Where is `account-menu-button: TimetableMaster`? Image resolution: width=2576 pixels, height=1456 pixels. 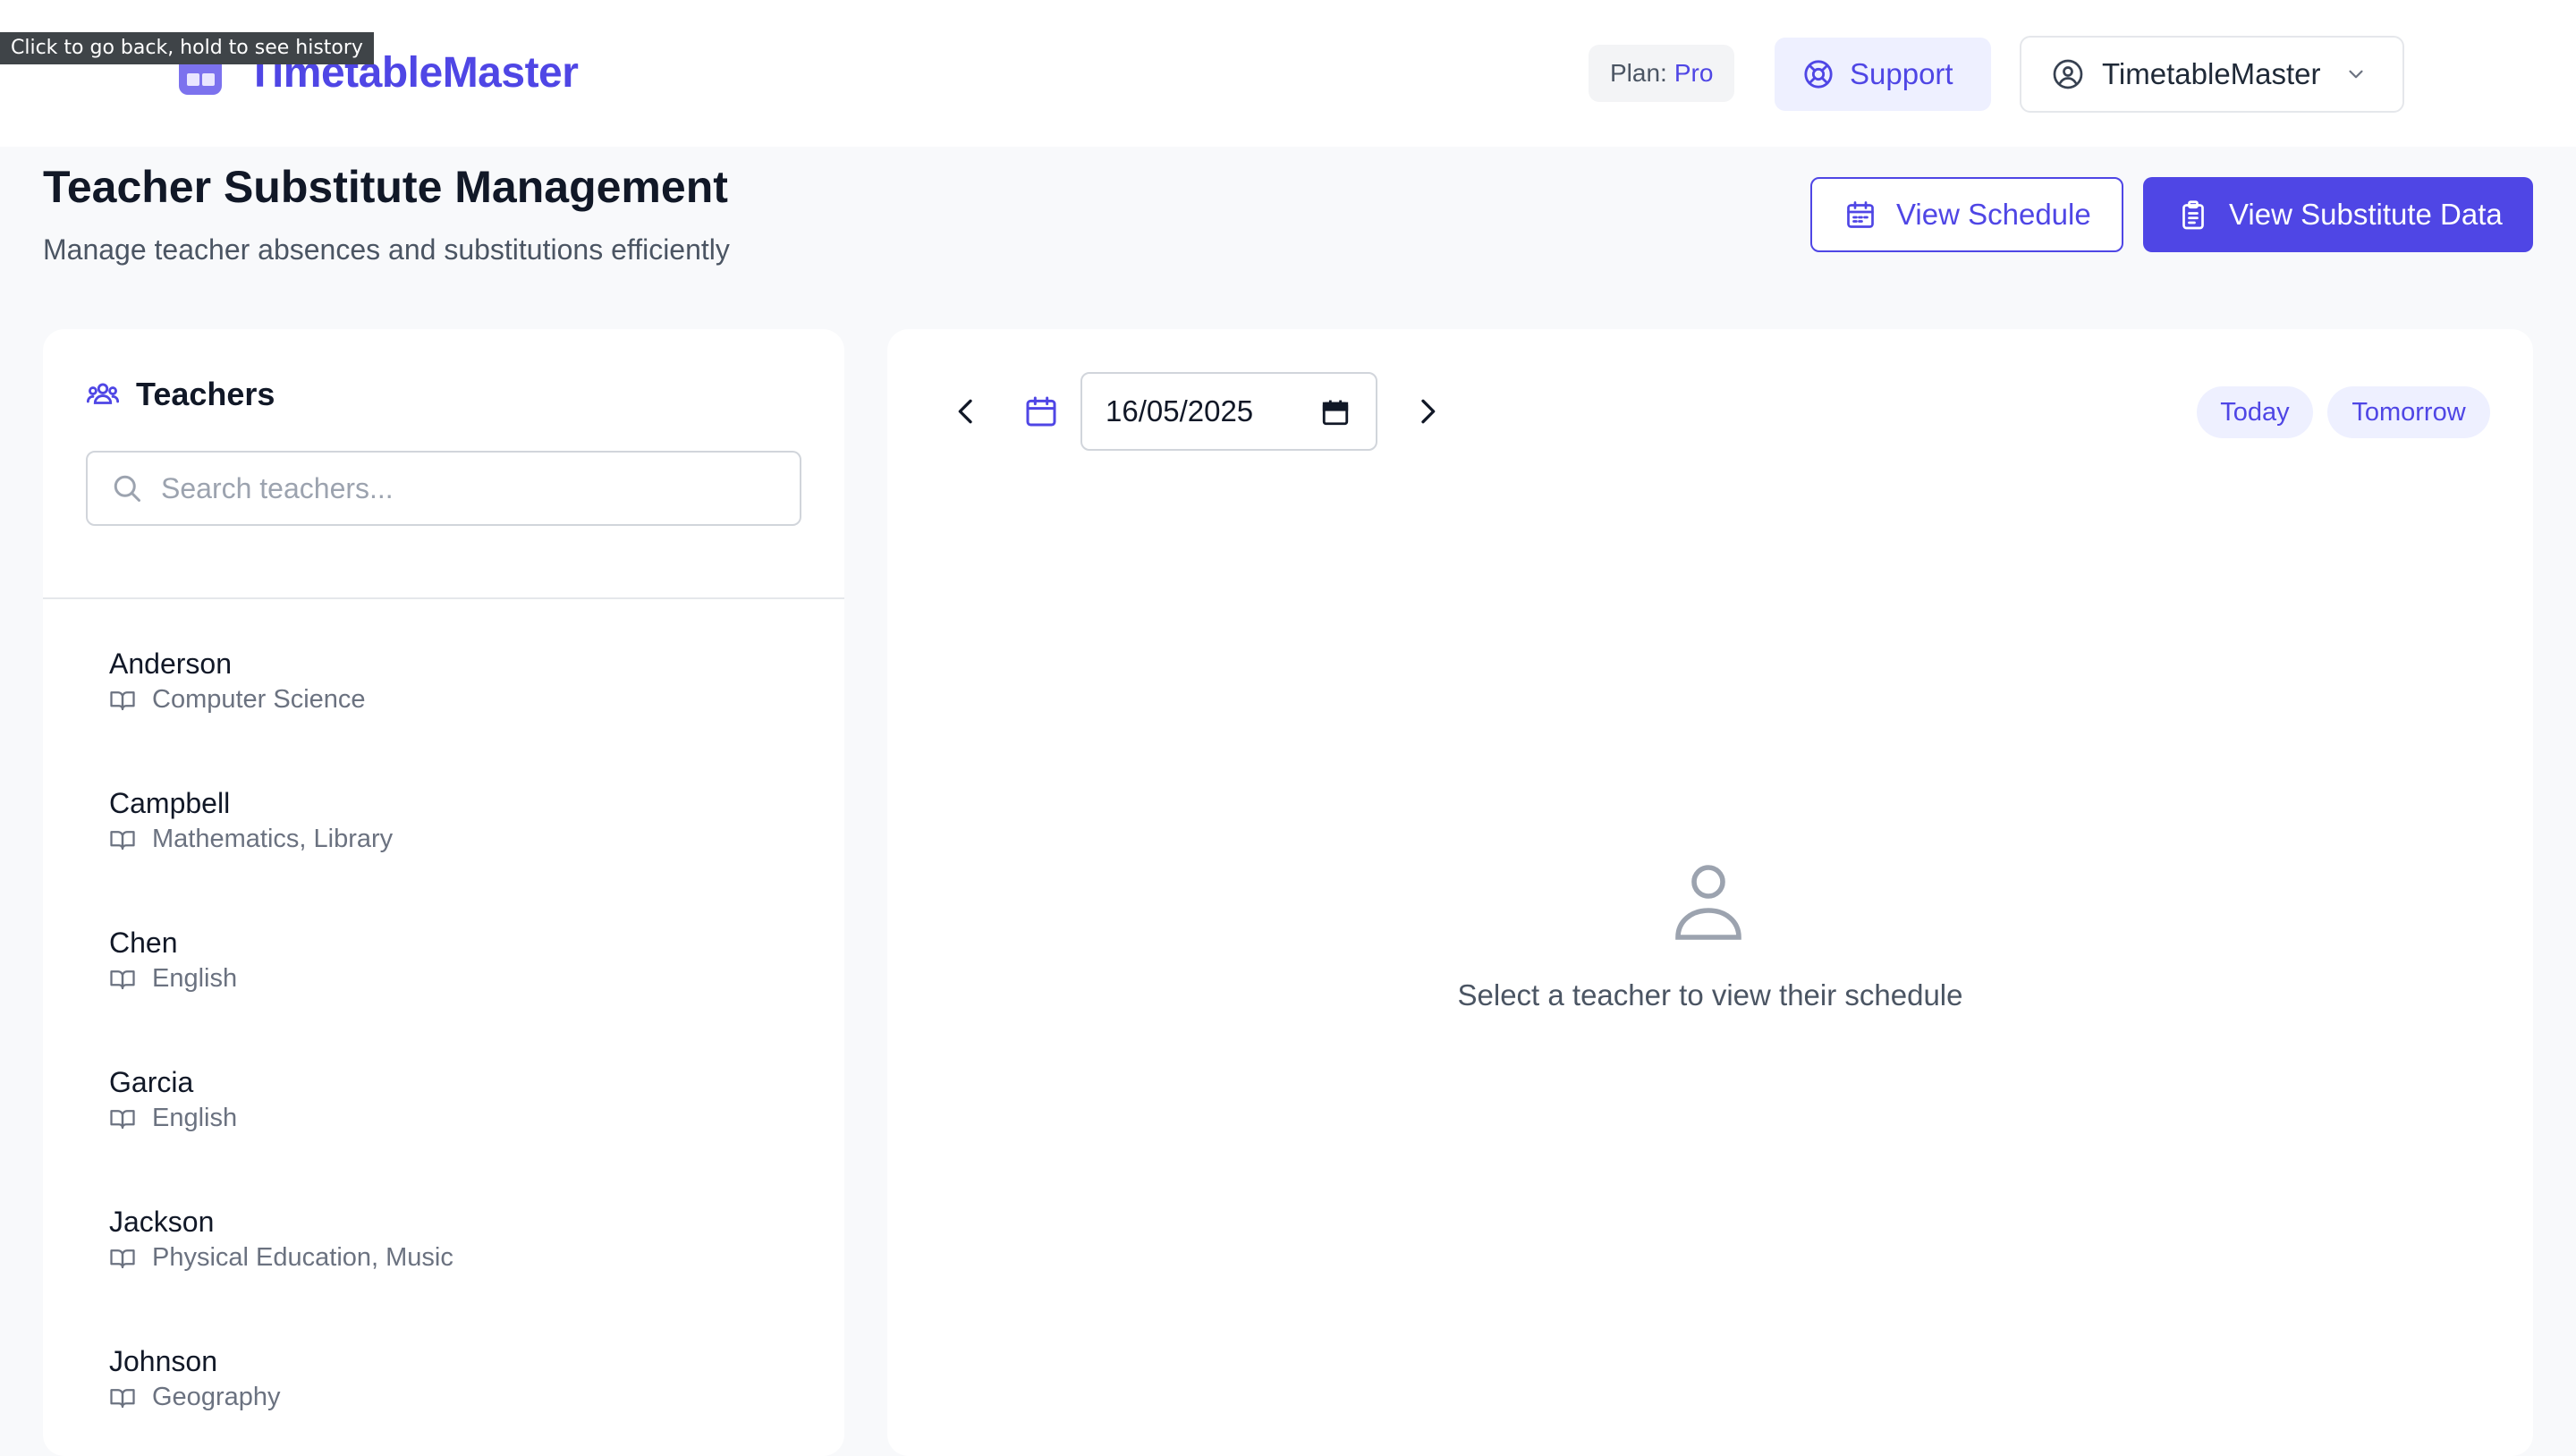
account-menu-button: TimetableMaster is located at coordinates (2212, 74).